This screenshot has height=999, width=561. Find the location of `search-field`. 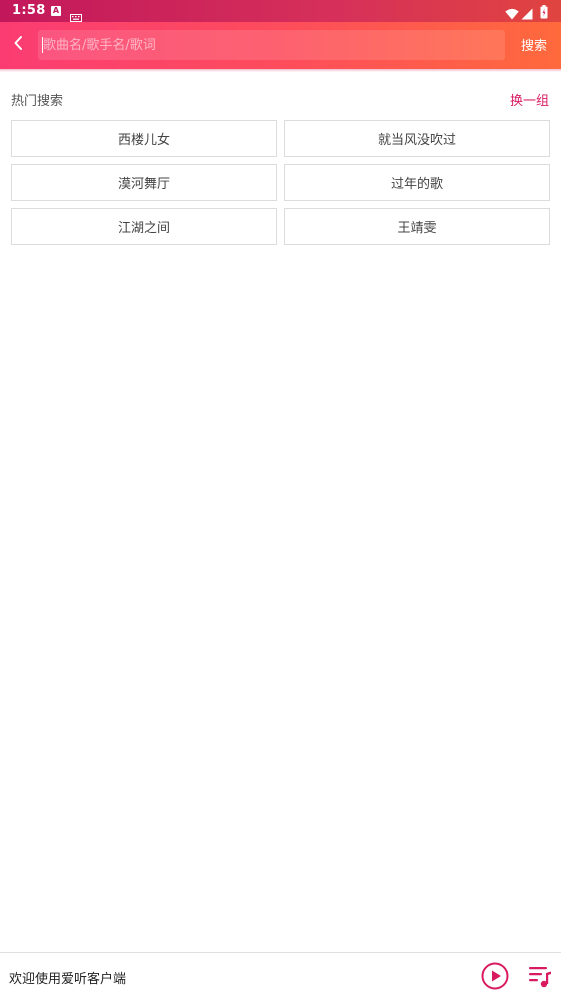

search-field is located at coordinates (271, 45).